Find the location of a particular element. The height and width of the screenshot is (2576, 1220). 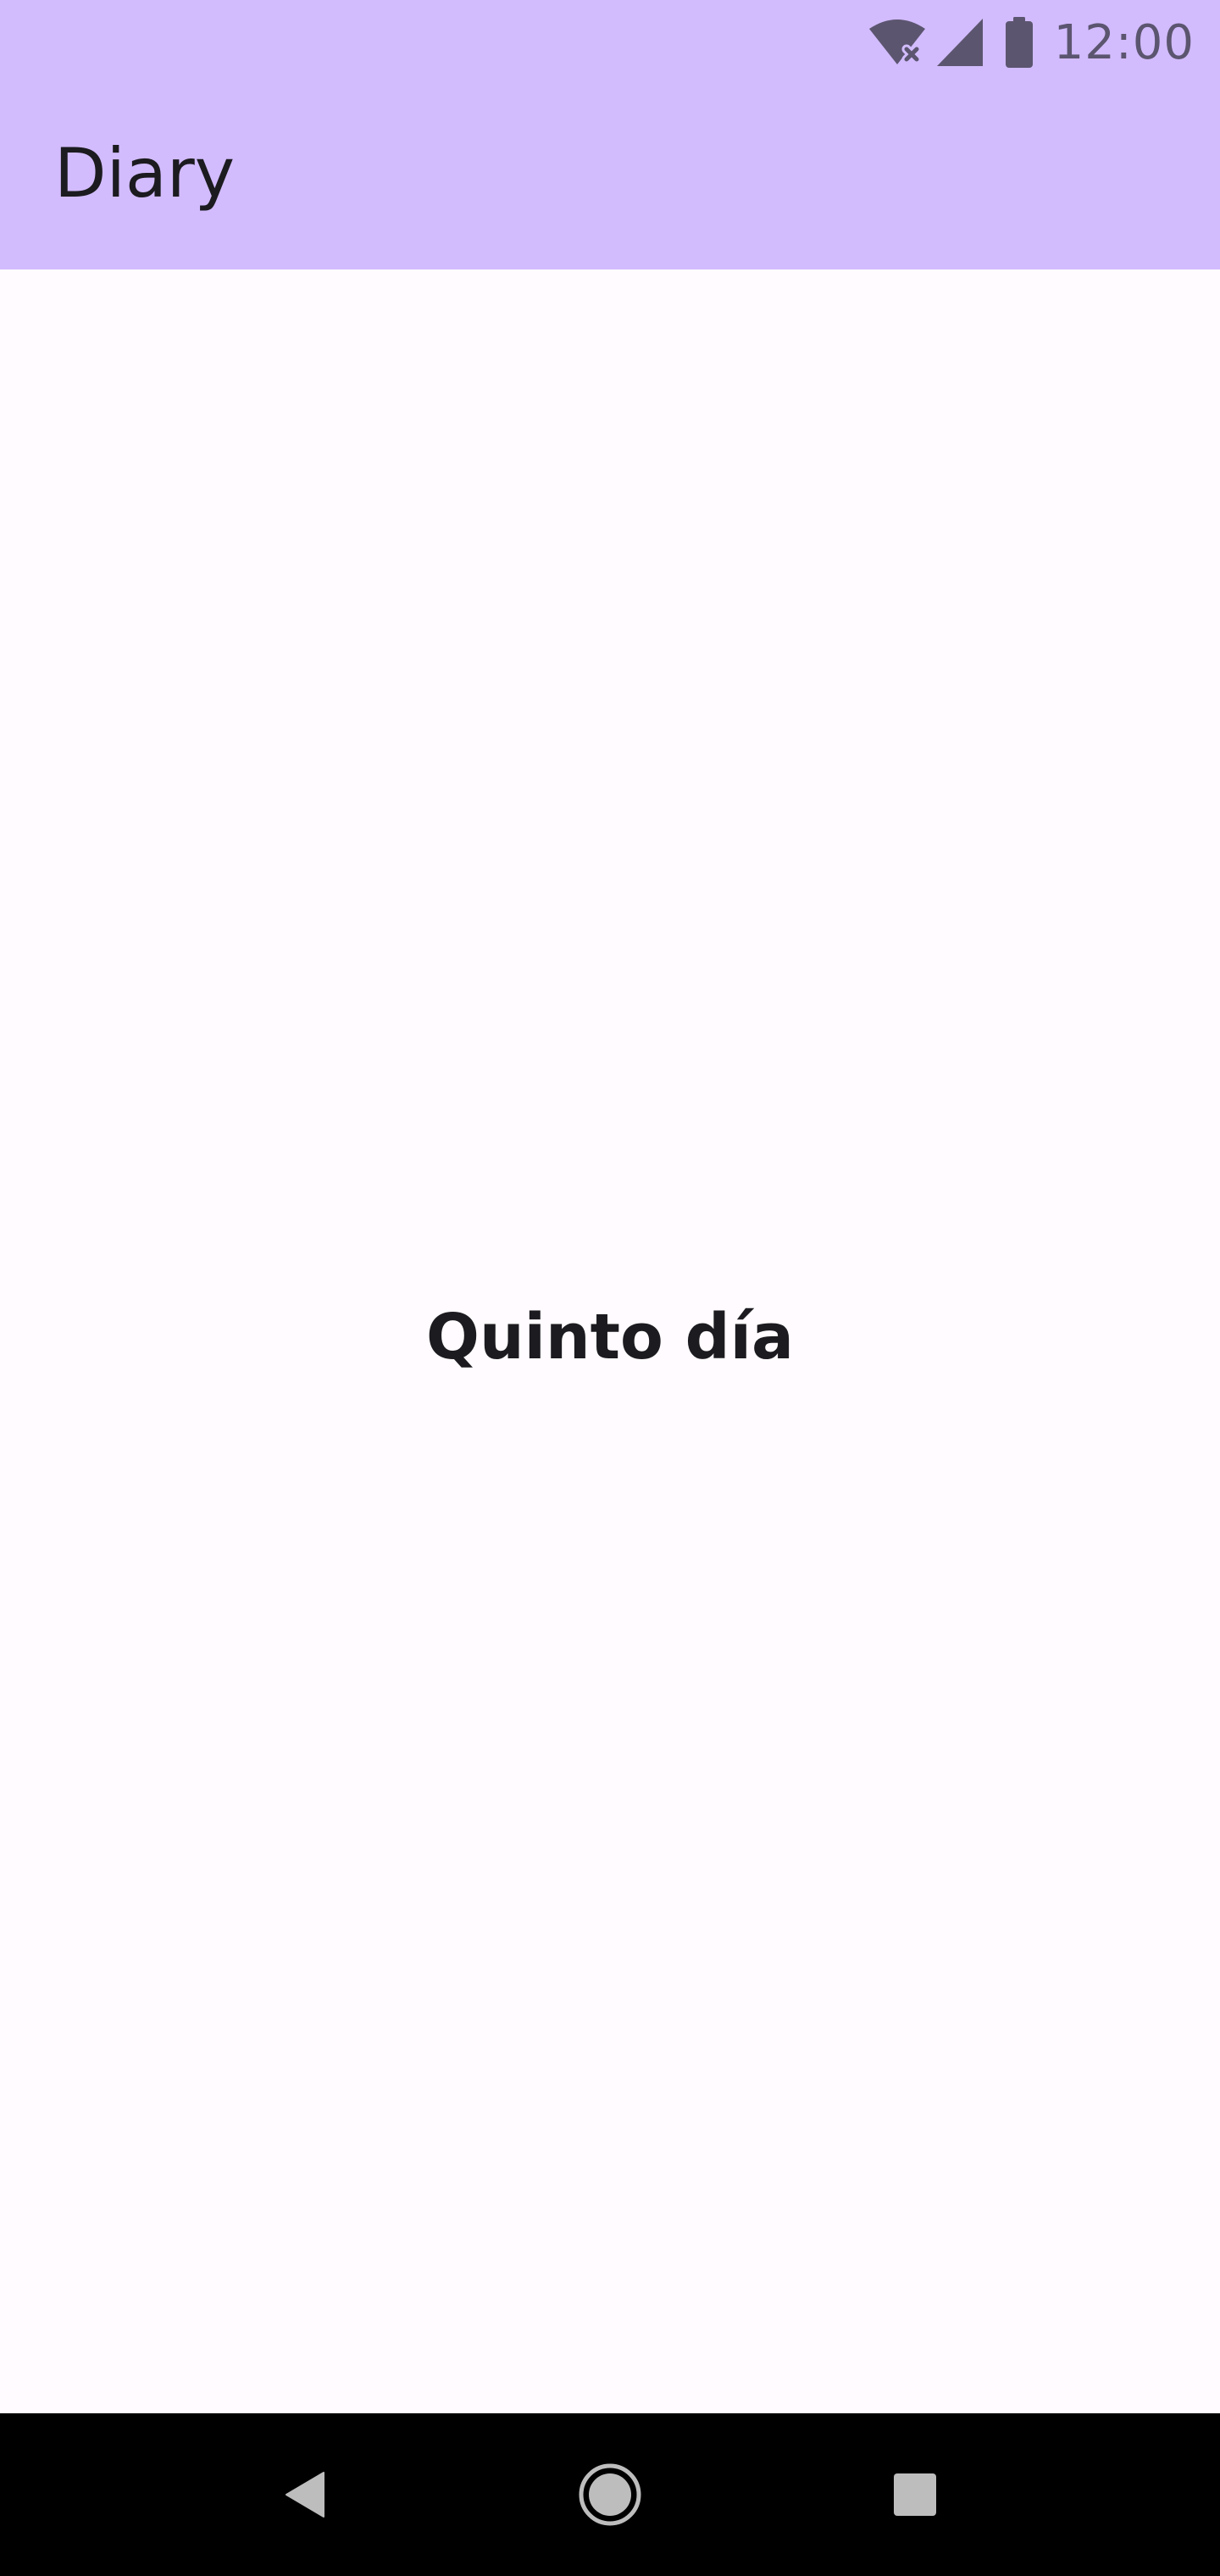

cellular-signal-icon is located at coordinates (959, 42).